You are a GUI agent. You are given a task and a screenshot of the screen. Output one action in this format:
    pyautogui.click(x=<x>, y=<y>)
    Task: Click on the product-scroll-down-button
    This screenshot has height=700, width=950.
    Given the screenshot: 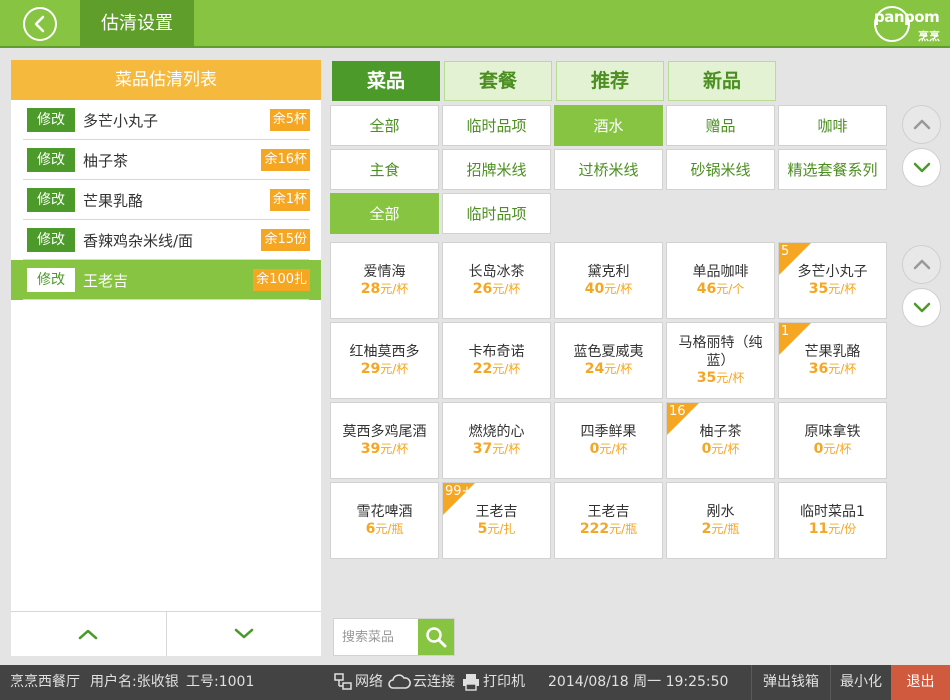 What is the action you would take?
    pyautogui.click(x=921, y=307)
    